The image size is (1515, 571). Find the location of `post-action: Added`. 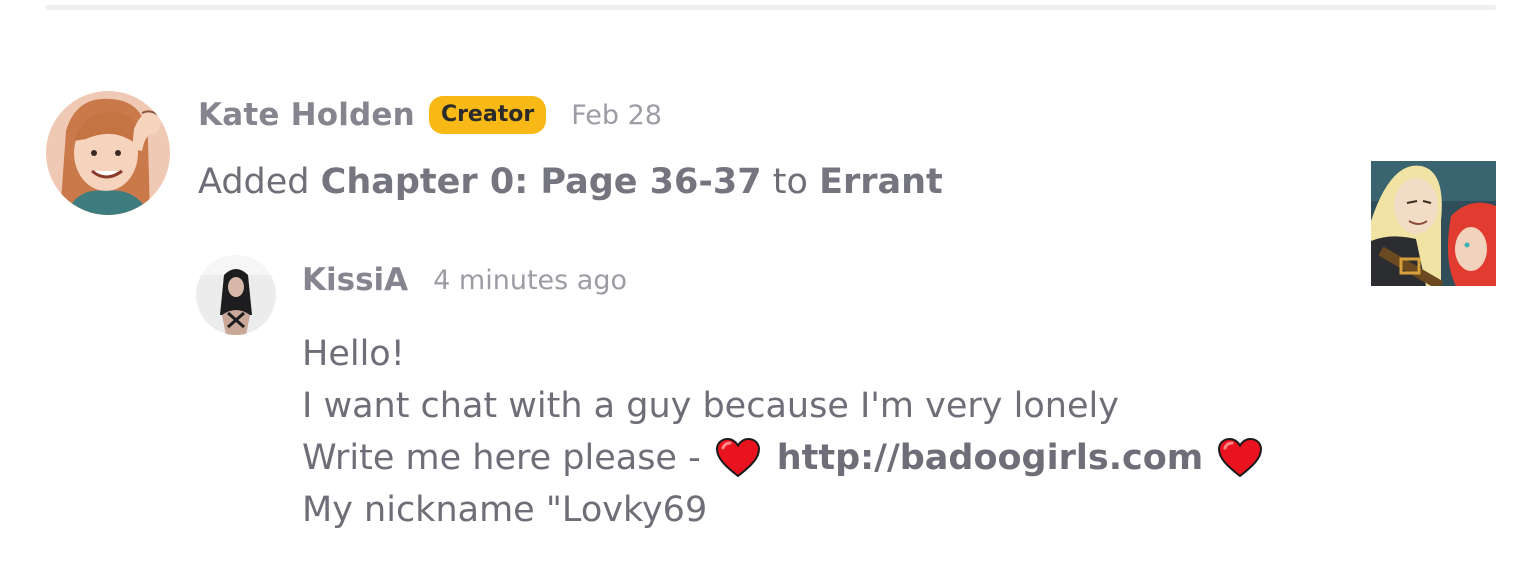

post-action: Added is located at coordinates (254, 182).